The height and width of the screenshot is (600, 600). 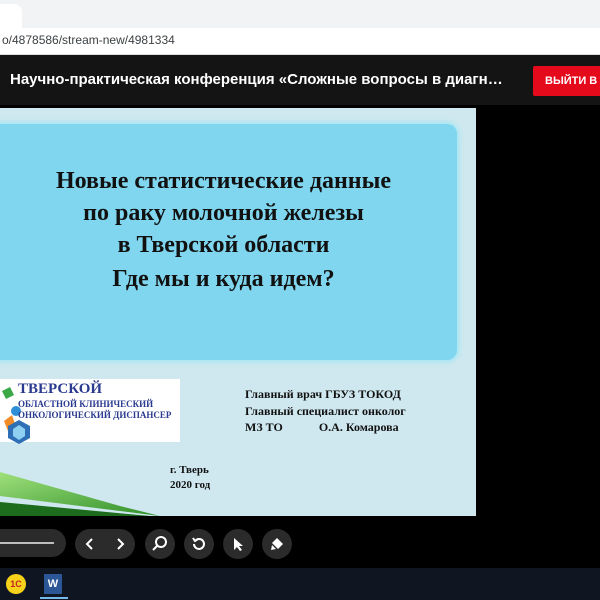 I want to click on slide-title-line-1: Новые статистические данные, so click(x=223, y=181).